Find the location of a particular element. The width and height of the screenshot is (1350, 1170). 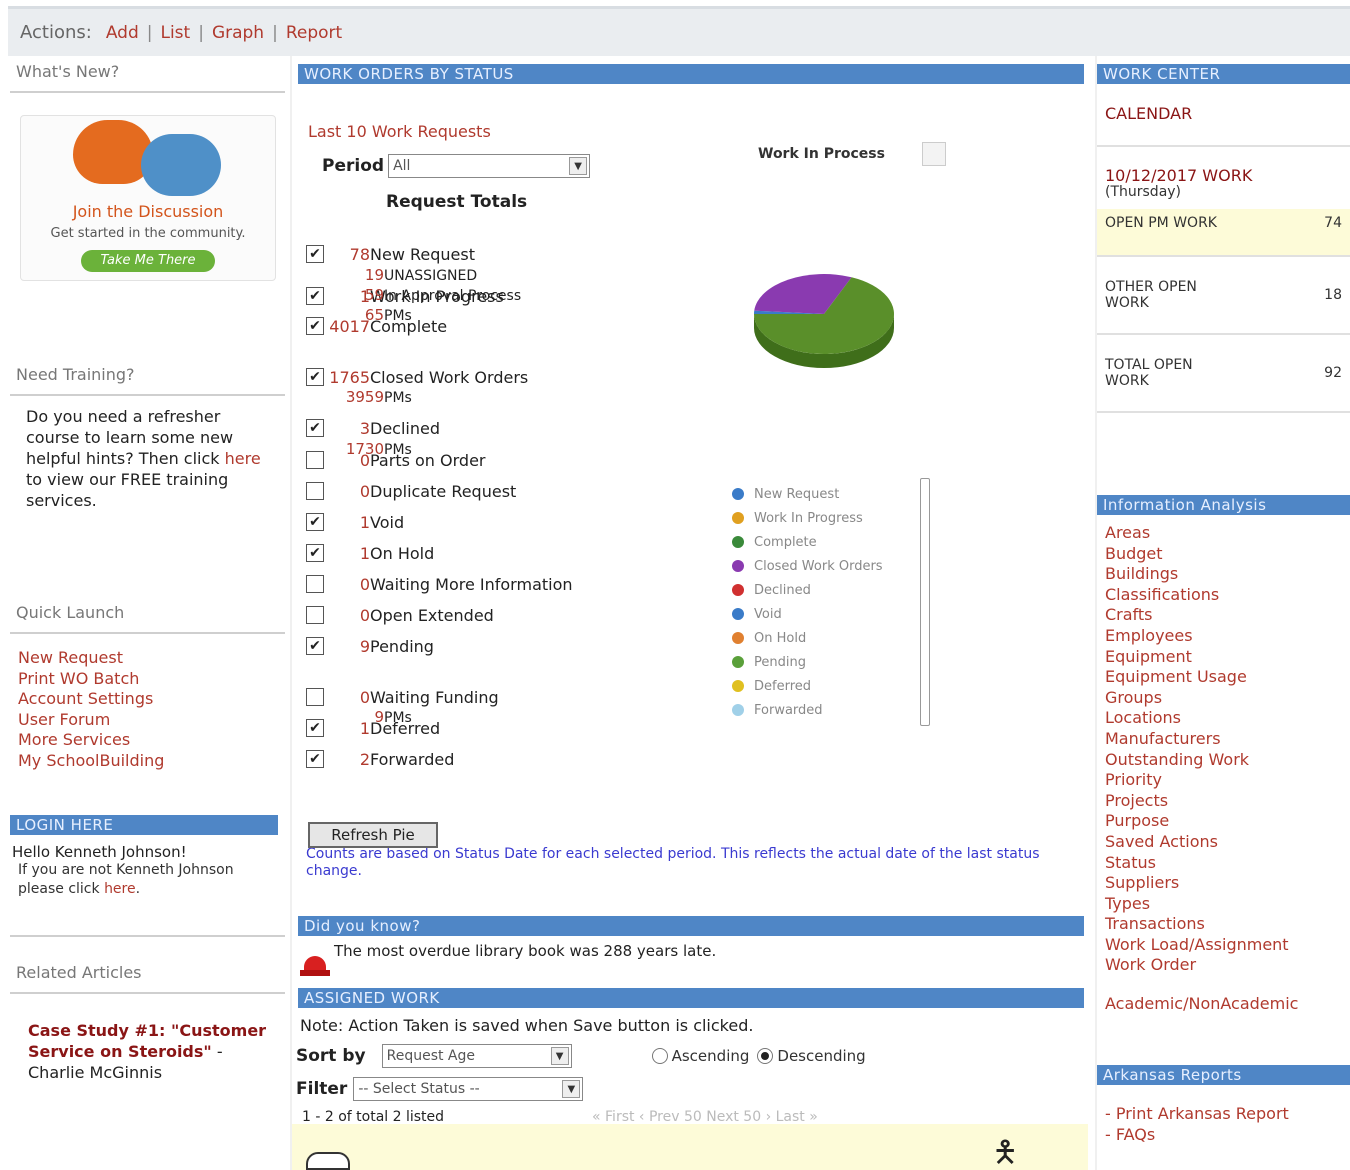

analysis-link: Equipment is located at coordinates (1223, 657).